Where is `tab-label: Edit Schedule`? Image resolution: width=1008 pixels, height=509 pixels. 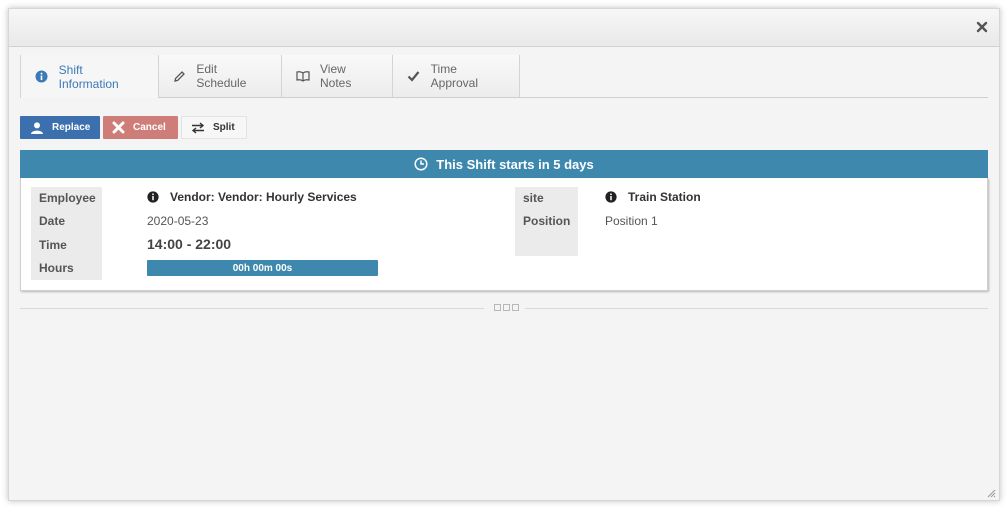
tab-label: Edit Schedule is located at coordinates (221, 76).